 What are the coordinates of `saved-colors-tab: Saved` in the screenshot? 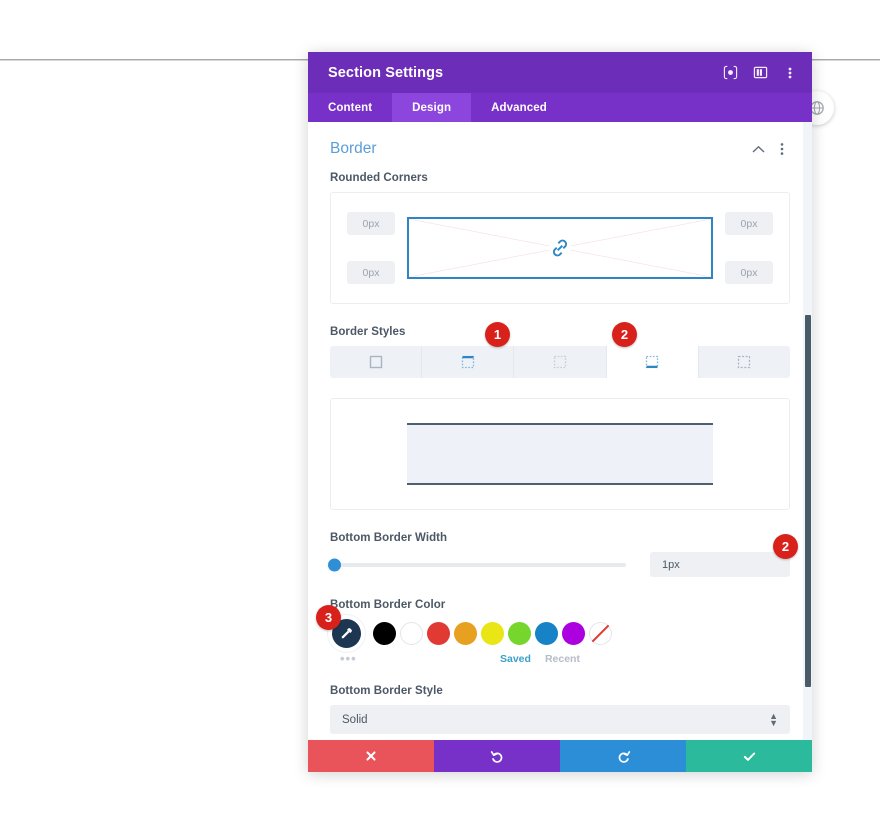 It's located at (515, 659).